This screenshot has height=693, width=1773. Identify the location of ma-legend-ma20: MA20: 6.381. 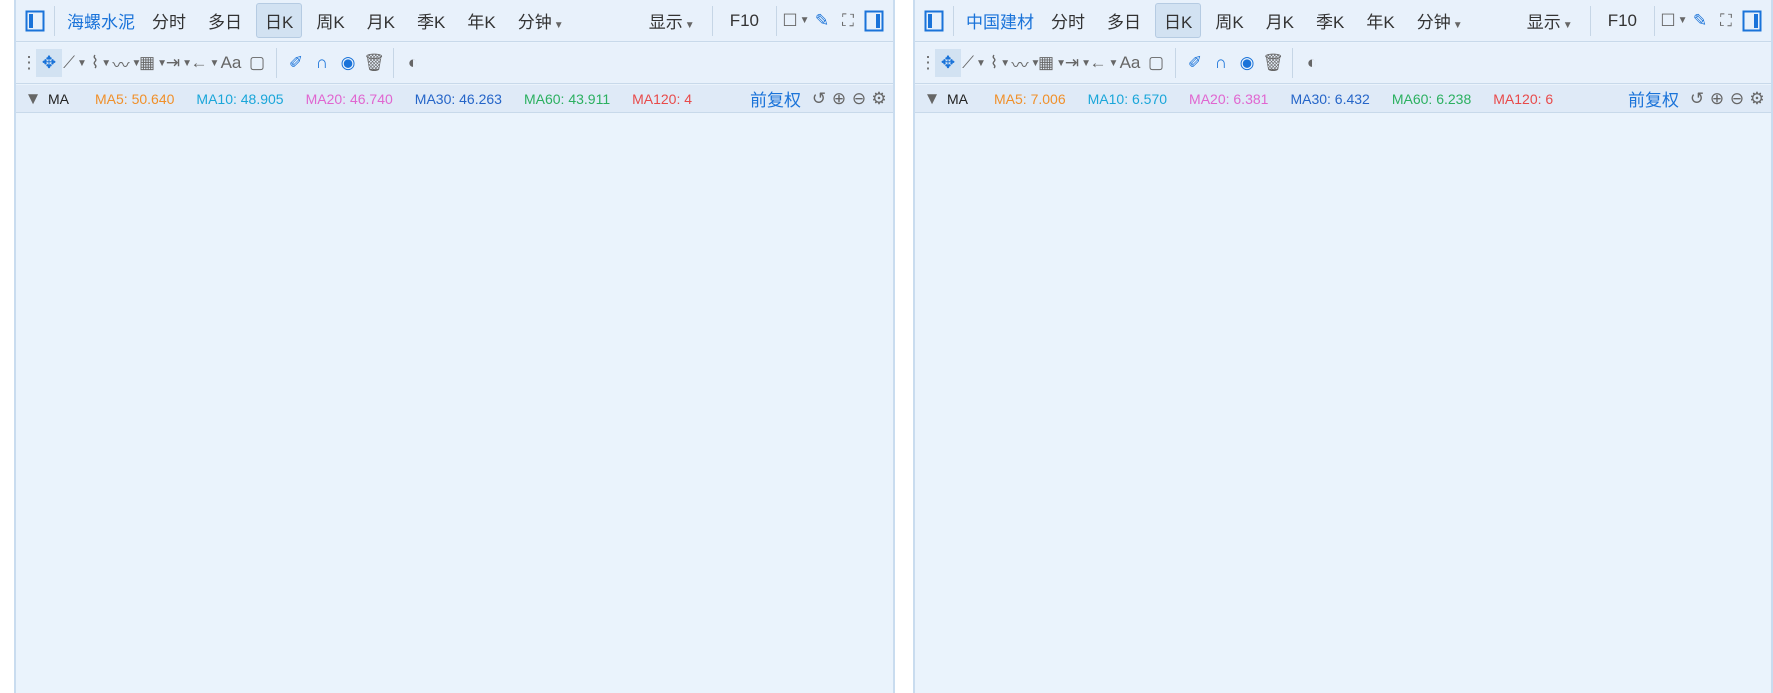
(1229, 98).